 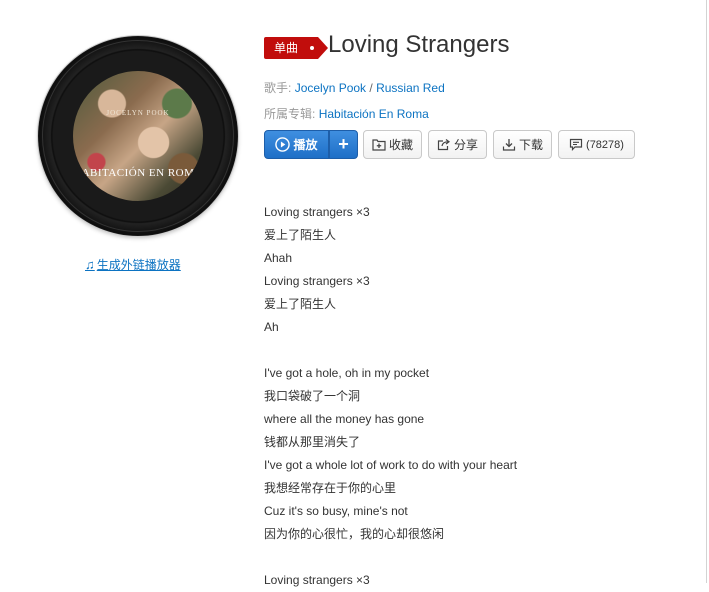 What do you see at coordinates (400, 145) in the screenshot?
I see `collect-label: 收藏` at bounding box center [400, 145].